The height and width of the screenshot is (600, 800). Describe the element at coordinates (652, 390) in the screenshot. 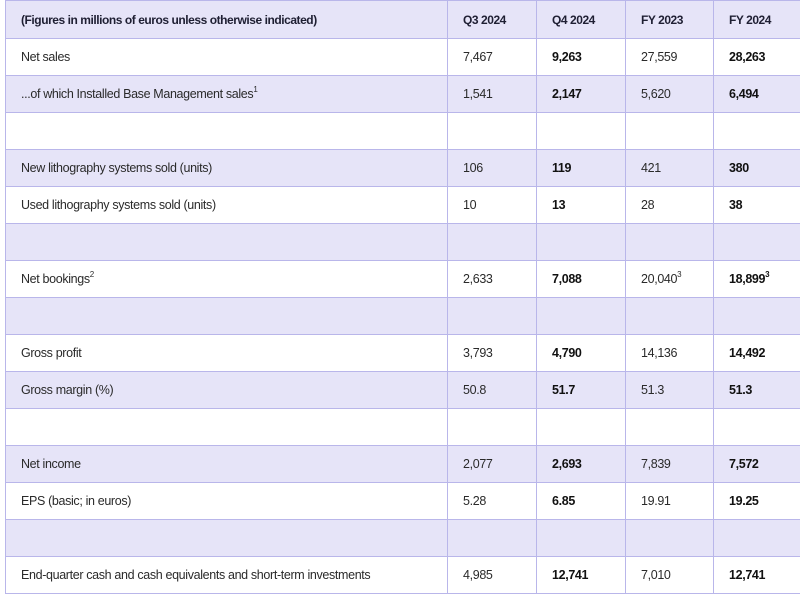

I see `row-value-text: 51.3` at that location.